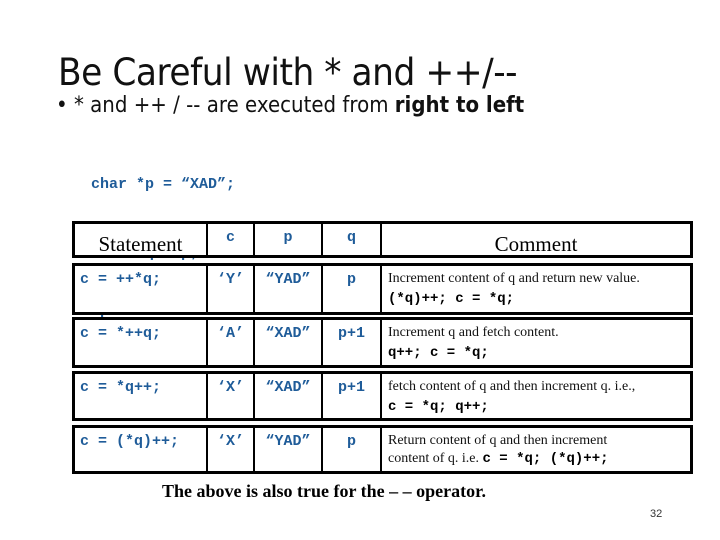 The height and width of the screenshot is (540, 720). Describe the element at coordinates (656, 514) in the screenshot. I see `page-number: 32` at that location.